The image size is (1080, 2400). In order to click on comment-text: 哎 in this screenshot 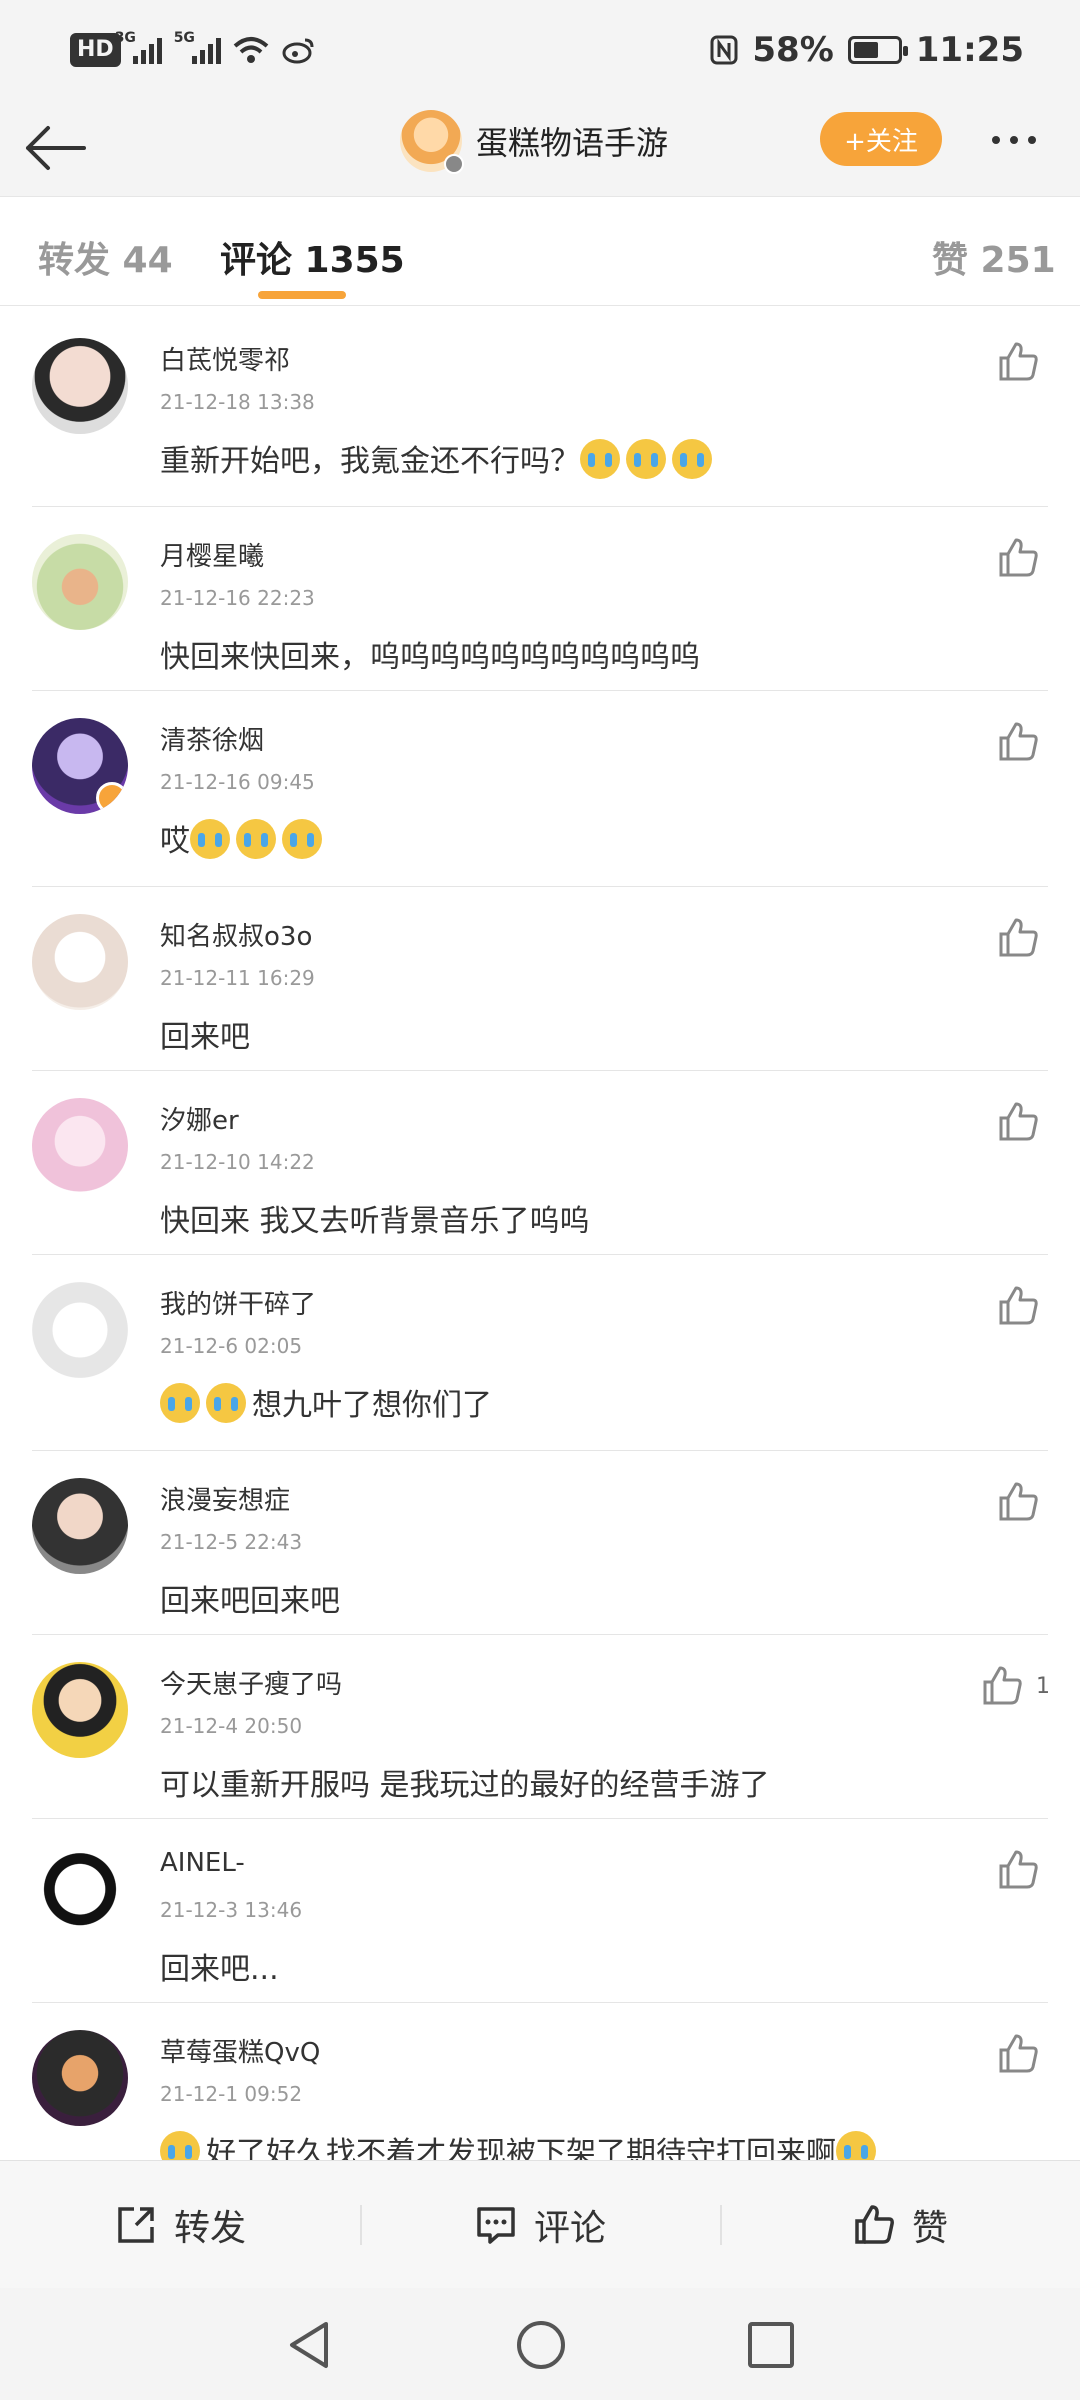, I will do `click(244, 838)`.